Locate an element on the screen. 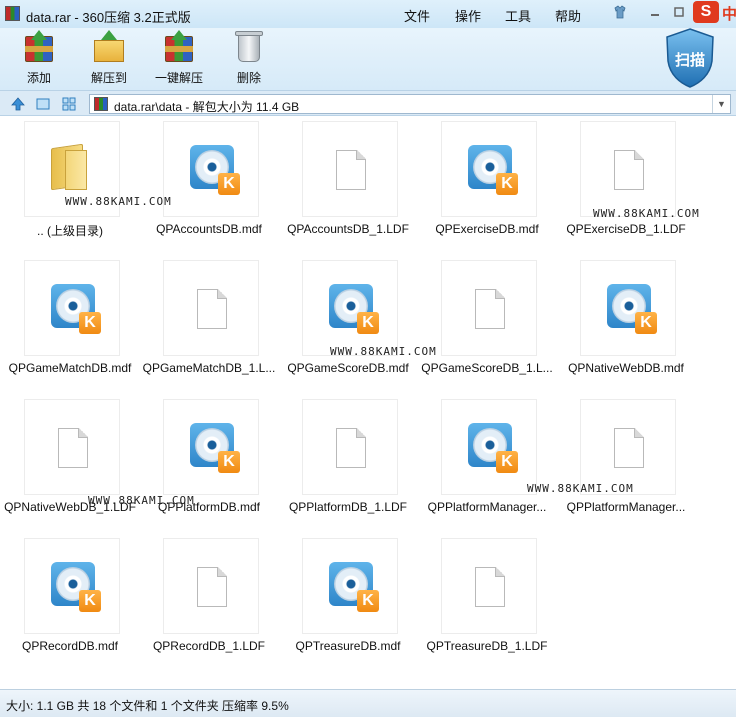  file-item: K QPRecordDB.mdf is located at coordinates (70, 599).